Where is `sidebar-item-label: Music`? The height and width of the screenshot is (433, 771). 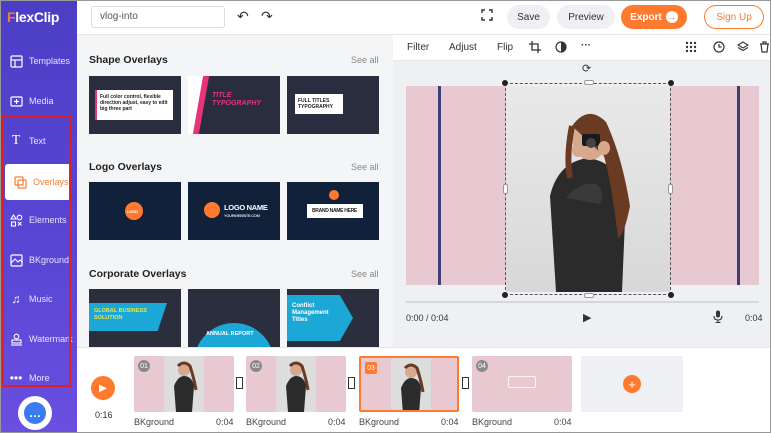
sidebar-item-label: Music is located at coordinates (41, 299).